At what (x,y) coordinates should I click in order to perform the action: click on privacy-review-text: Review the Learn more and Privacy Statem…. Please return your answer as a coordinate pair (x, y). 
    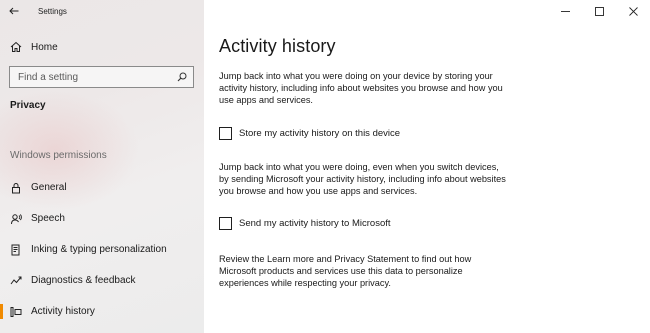
    Looking at the image, I should click on (345, 271).